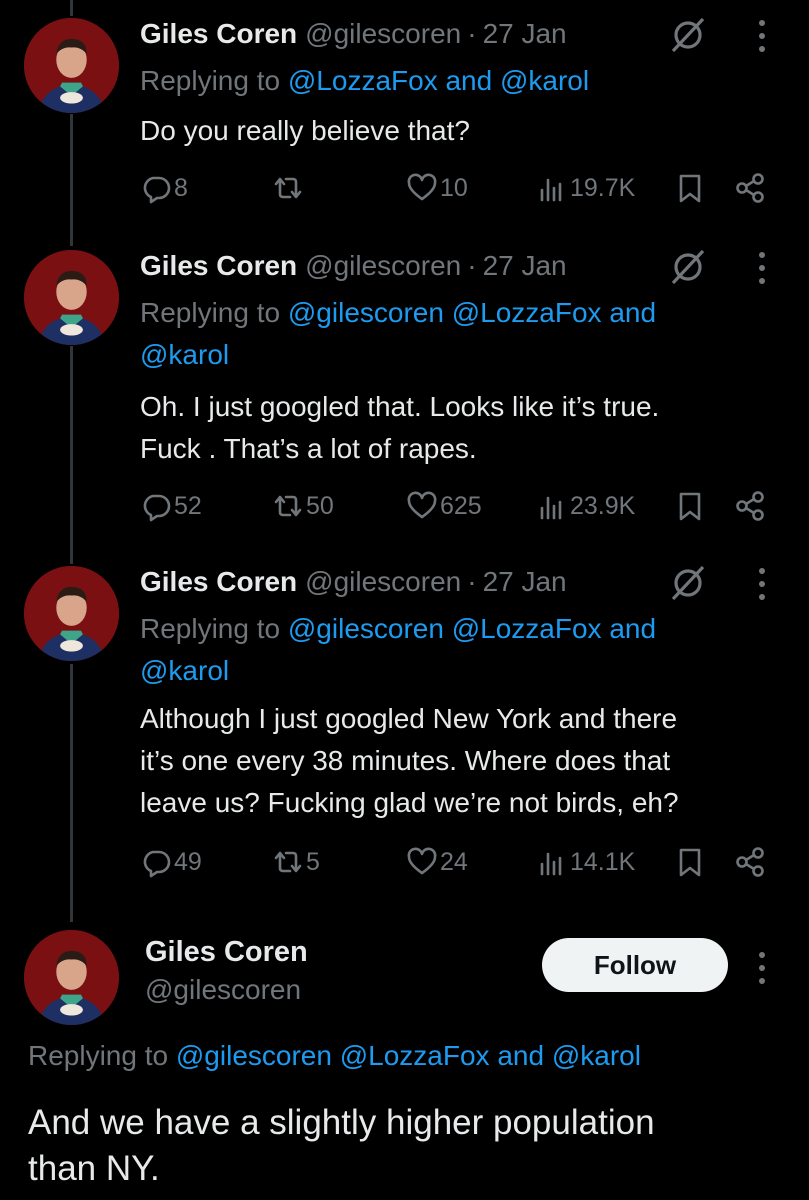 Image resolution: width=809 pixels, height=1200 pixels. Describe the element at coordinates (585, 188) in the screenshot. I see `views-button: 19.7K` at that location.